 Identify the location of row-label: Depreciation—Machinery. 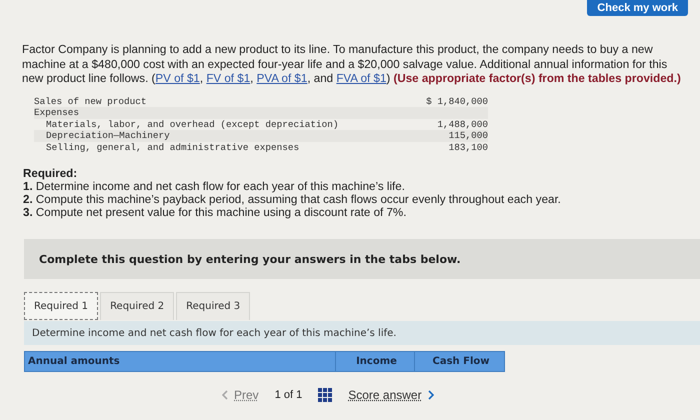
(108, 136).